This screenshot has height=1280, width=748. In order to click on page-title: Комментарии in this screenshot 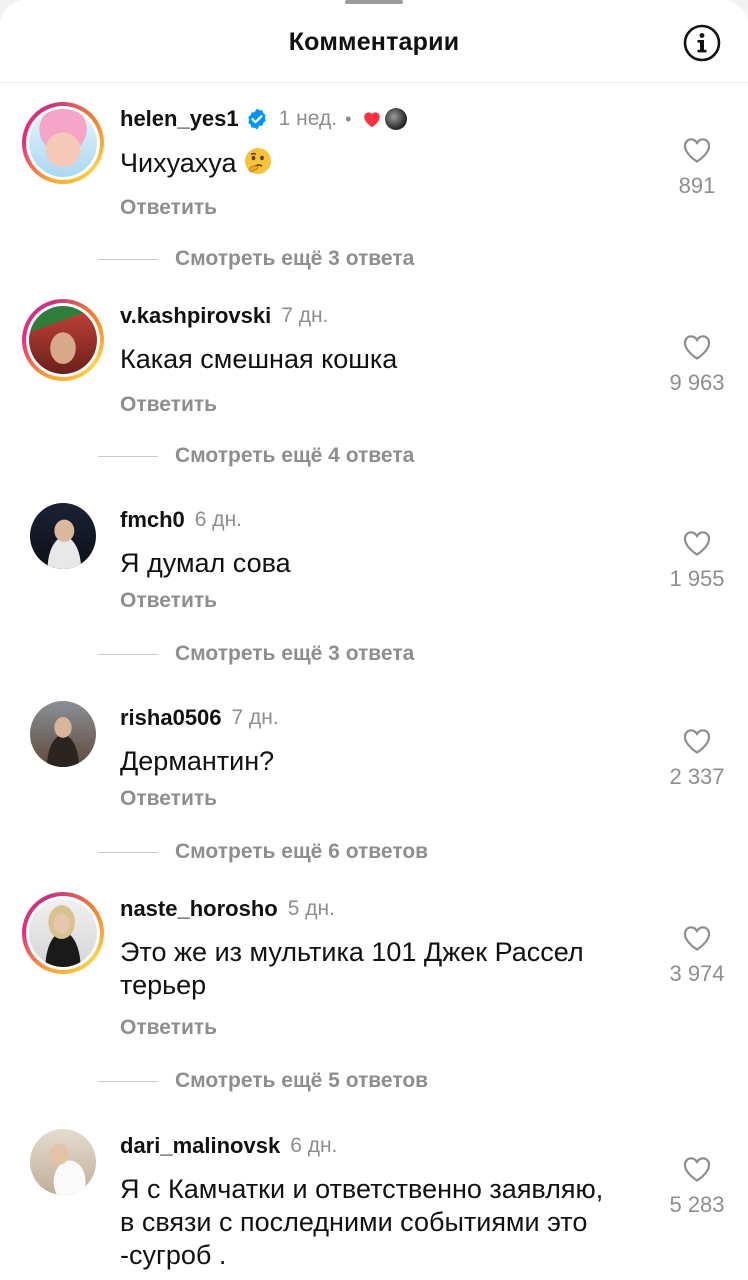, I will do `click(374, 42)`.